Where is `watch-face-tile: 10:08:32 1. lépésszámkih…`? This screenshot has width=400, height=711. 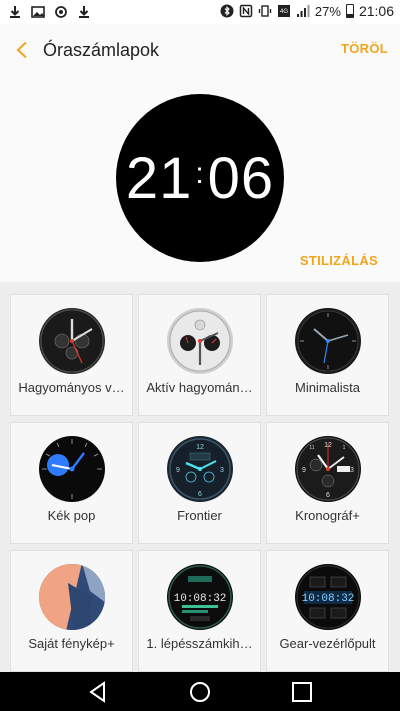 watch-face-tile: 10:08:32 1. lépésszámkih… is located at coordinates (199, 611).